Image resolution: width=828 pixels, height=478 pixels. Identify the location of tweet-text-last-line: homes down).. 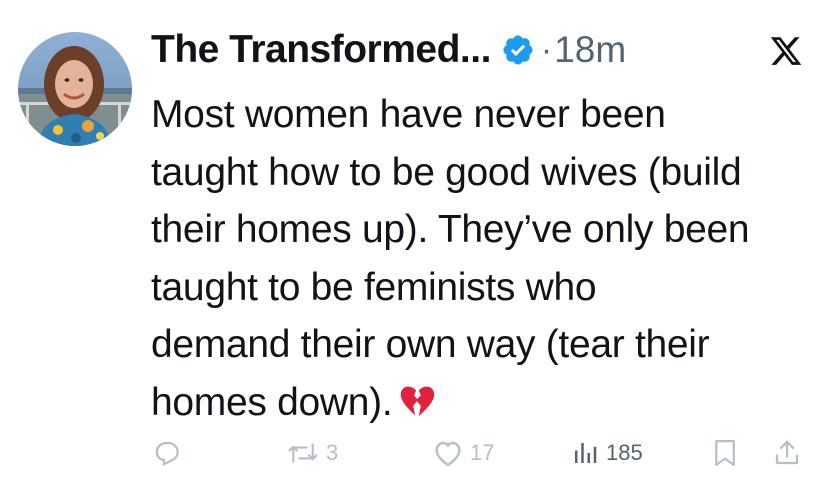
(486, 403).